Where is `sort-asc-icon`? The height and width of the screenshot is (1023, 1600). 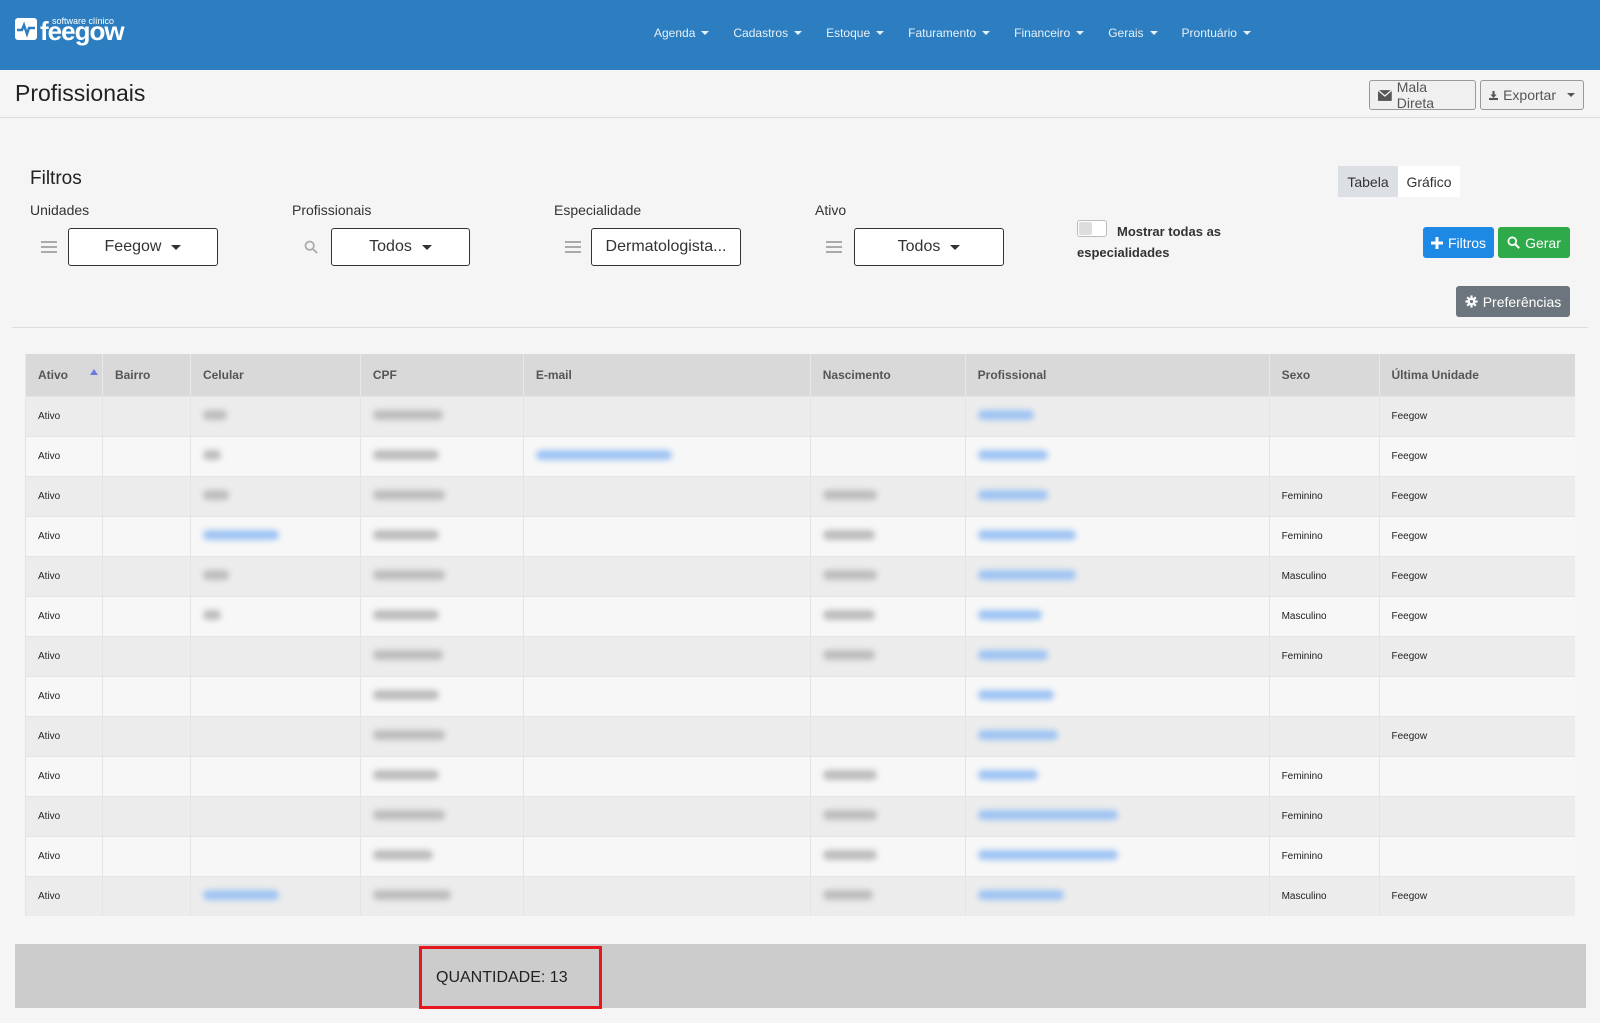
sort-asc-icon is located at coordinates (94, 371).